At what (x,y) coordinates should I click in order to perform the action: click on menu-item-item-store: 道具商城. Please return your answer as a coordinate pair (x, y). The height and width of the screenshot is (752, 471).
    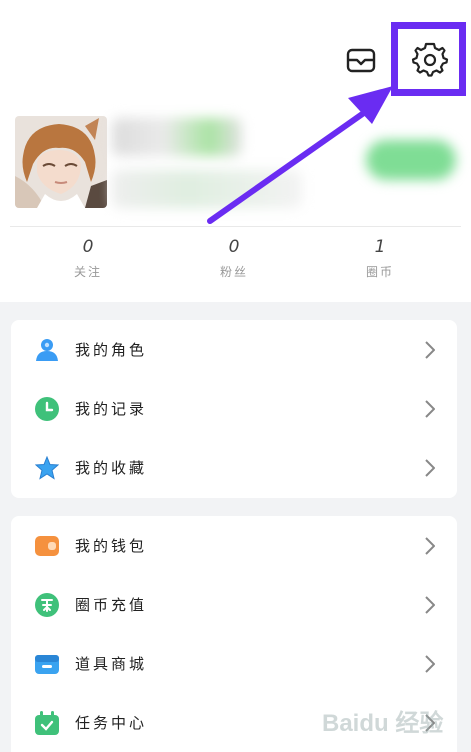
    Looking at the image, I should click on (234, 663).